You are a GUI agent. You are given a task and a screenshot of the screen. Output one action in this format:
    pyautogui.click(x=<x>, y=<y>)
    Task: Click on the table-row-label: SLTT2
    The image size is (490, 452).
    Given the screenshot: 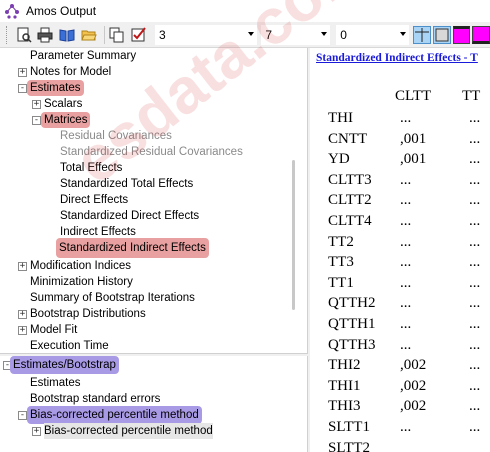 What is the action you would take?
    pyautogui.click(x=349, y=445)
    